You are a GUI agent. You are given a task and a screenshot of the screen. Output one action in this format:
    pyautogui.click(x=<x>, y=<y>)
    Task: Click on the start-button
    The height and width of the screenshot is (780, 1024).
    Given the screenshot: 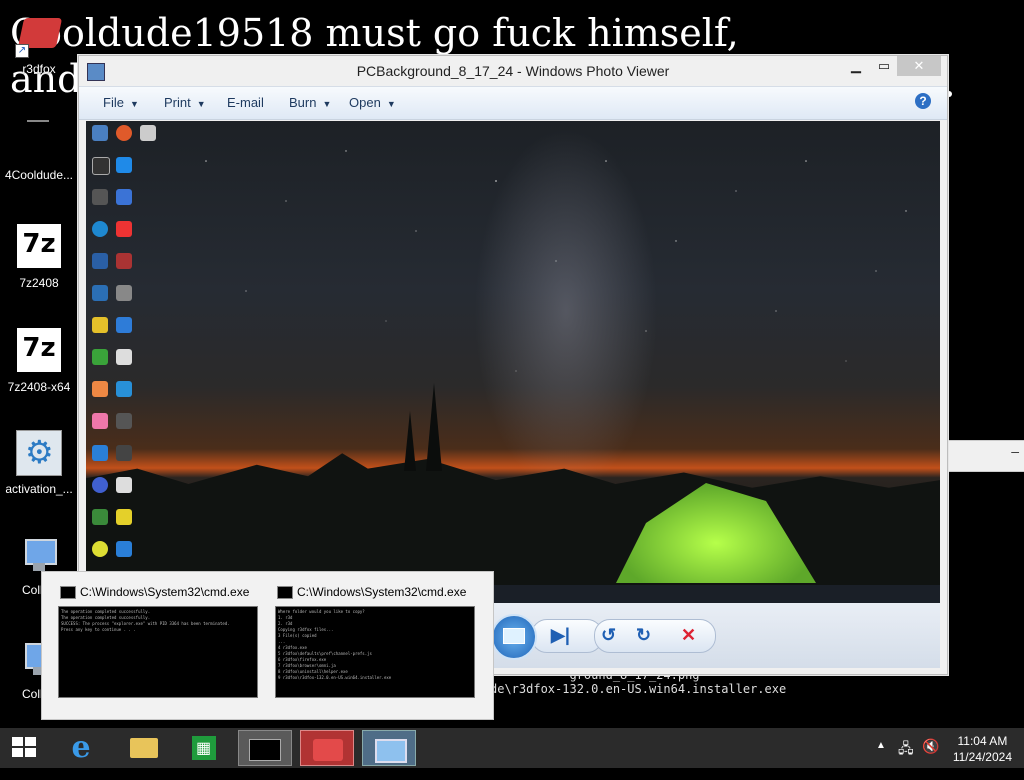 What is the action you would take?
    pyautogui.click(x=25, y=748)
    